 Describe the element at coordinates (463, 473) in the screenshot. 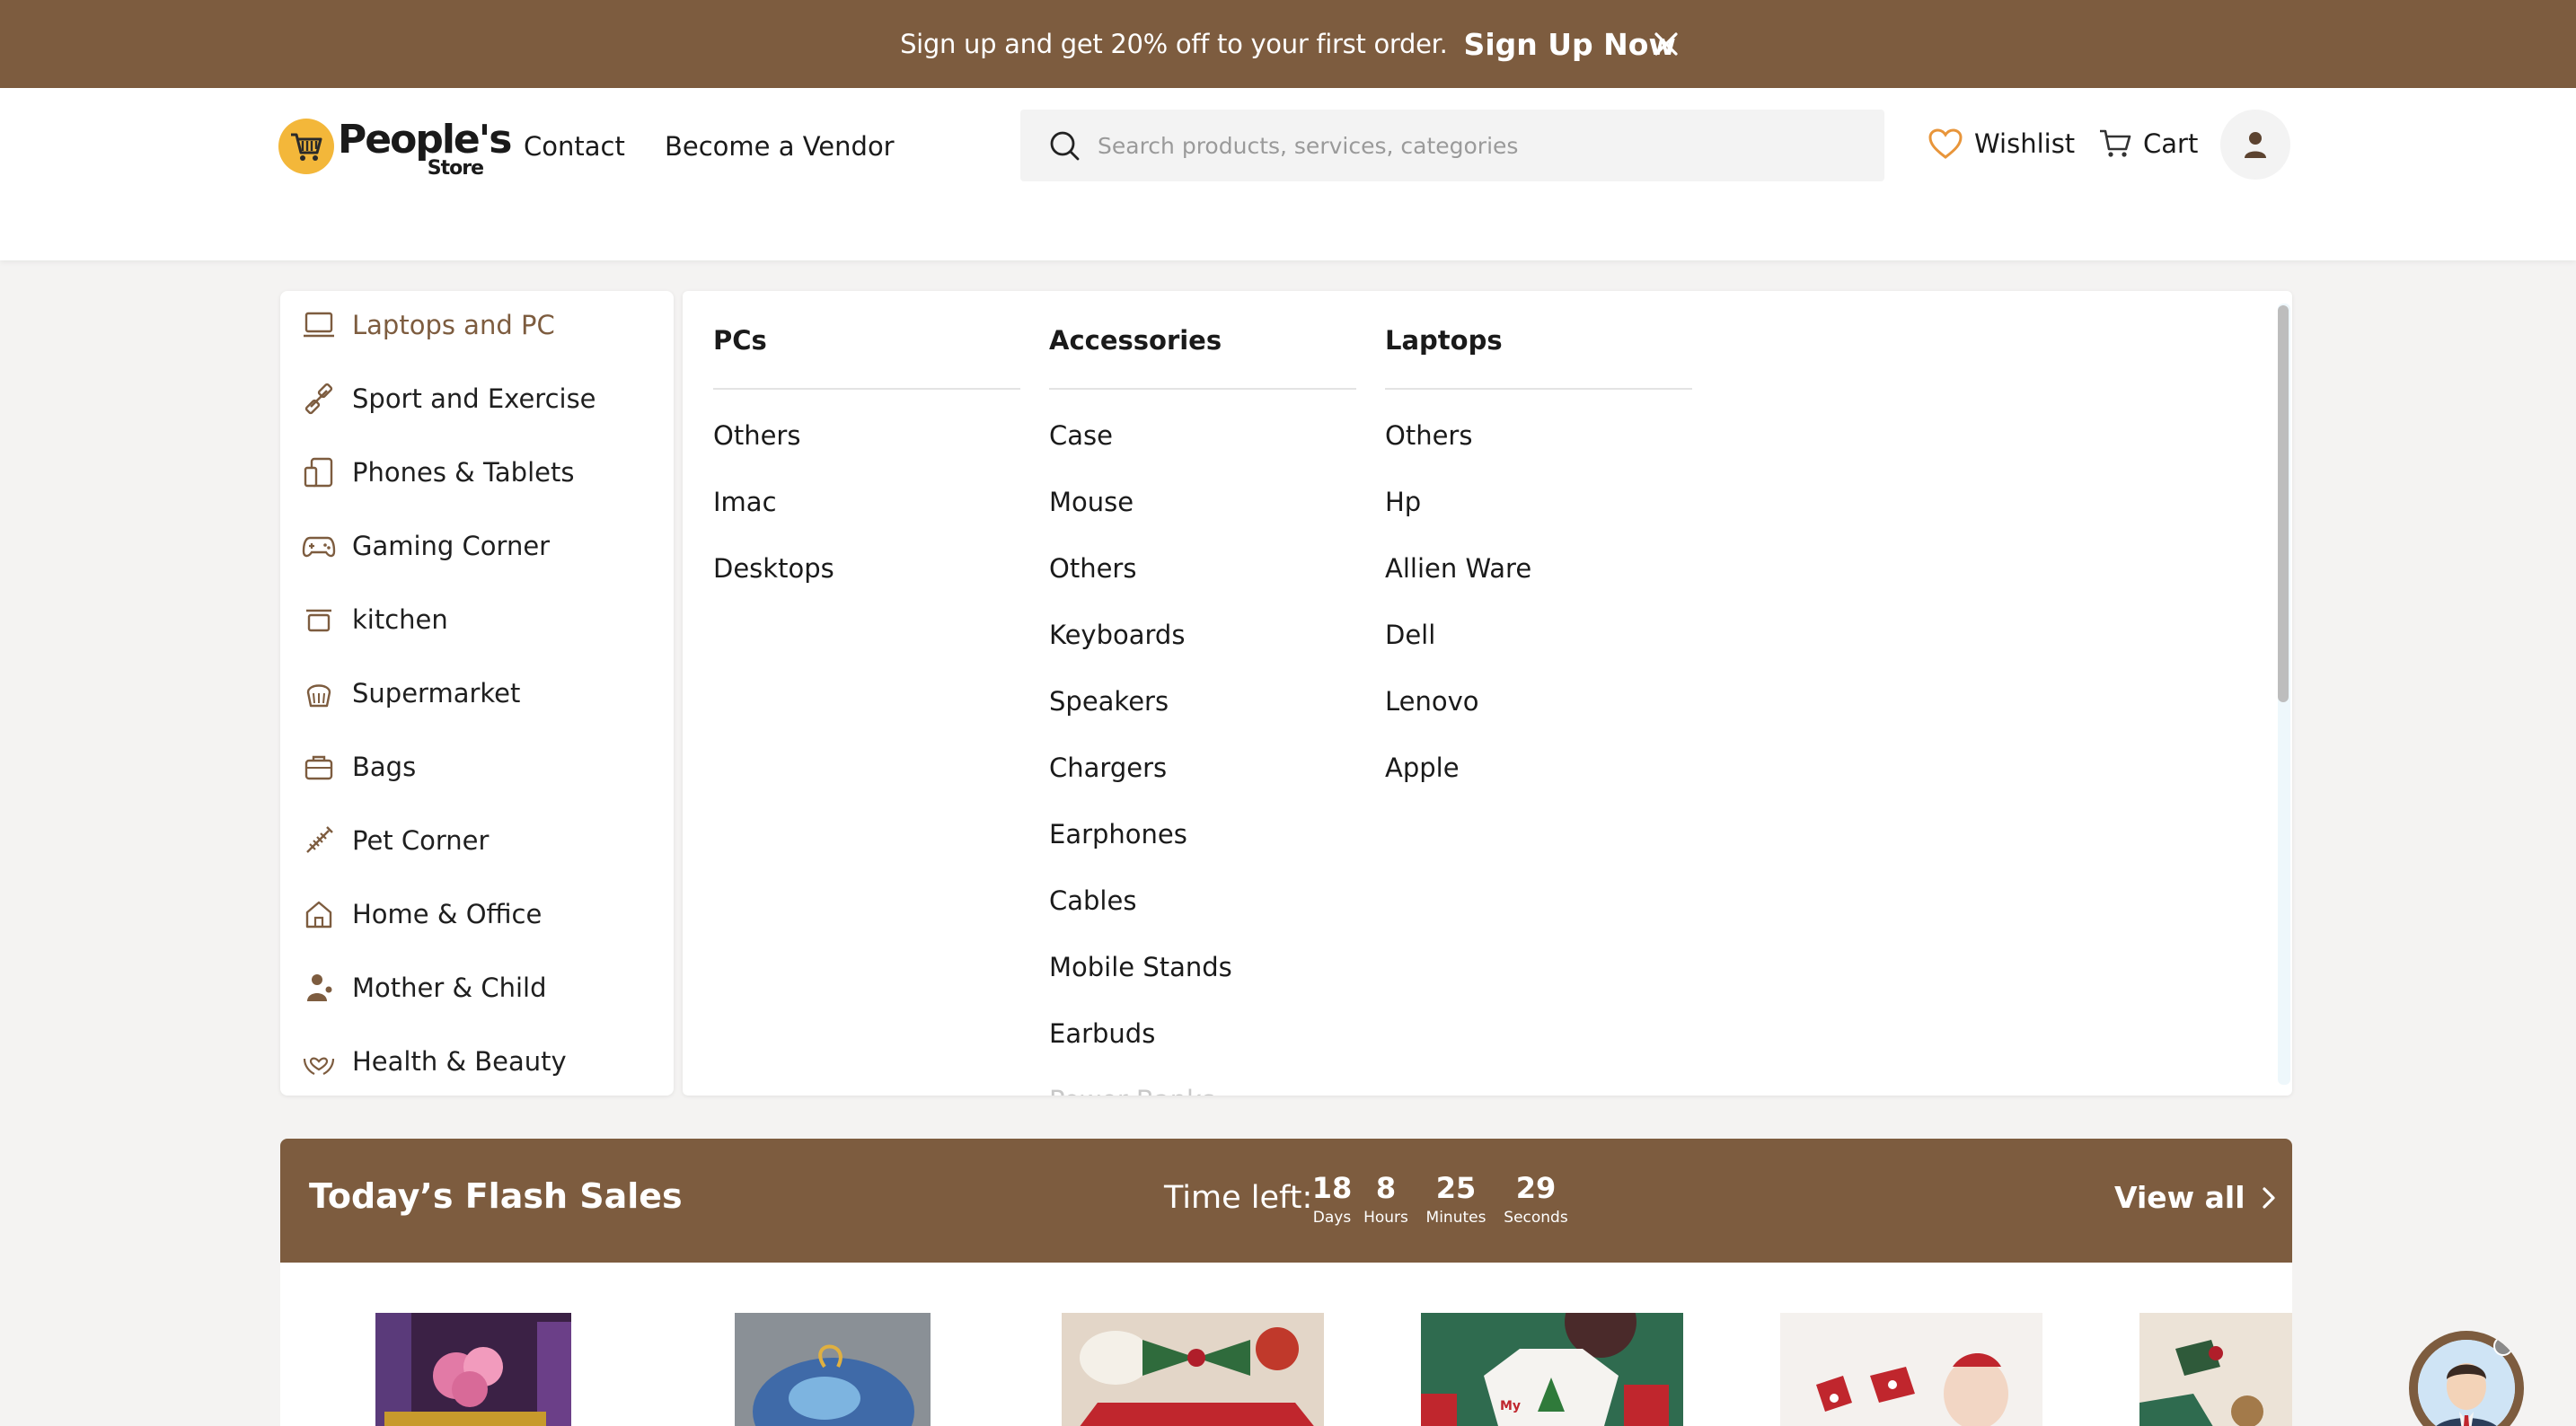

I see `category-label: Phones & Tablets` at that location.